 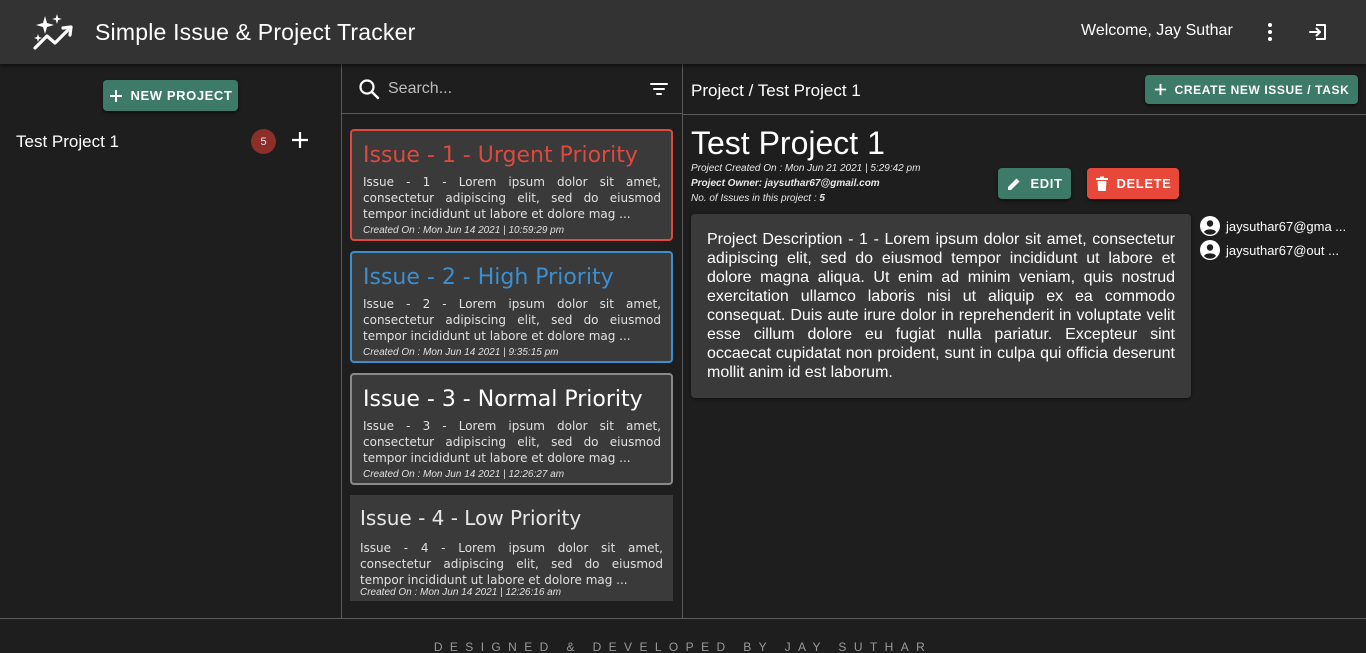 I want to click on delete-button: DELETE, so click(x=1133, y=183).